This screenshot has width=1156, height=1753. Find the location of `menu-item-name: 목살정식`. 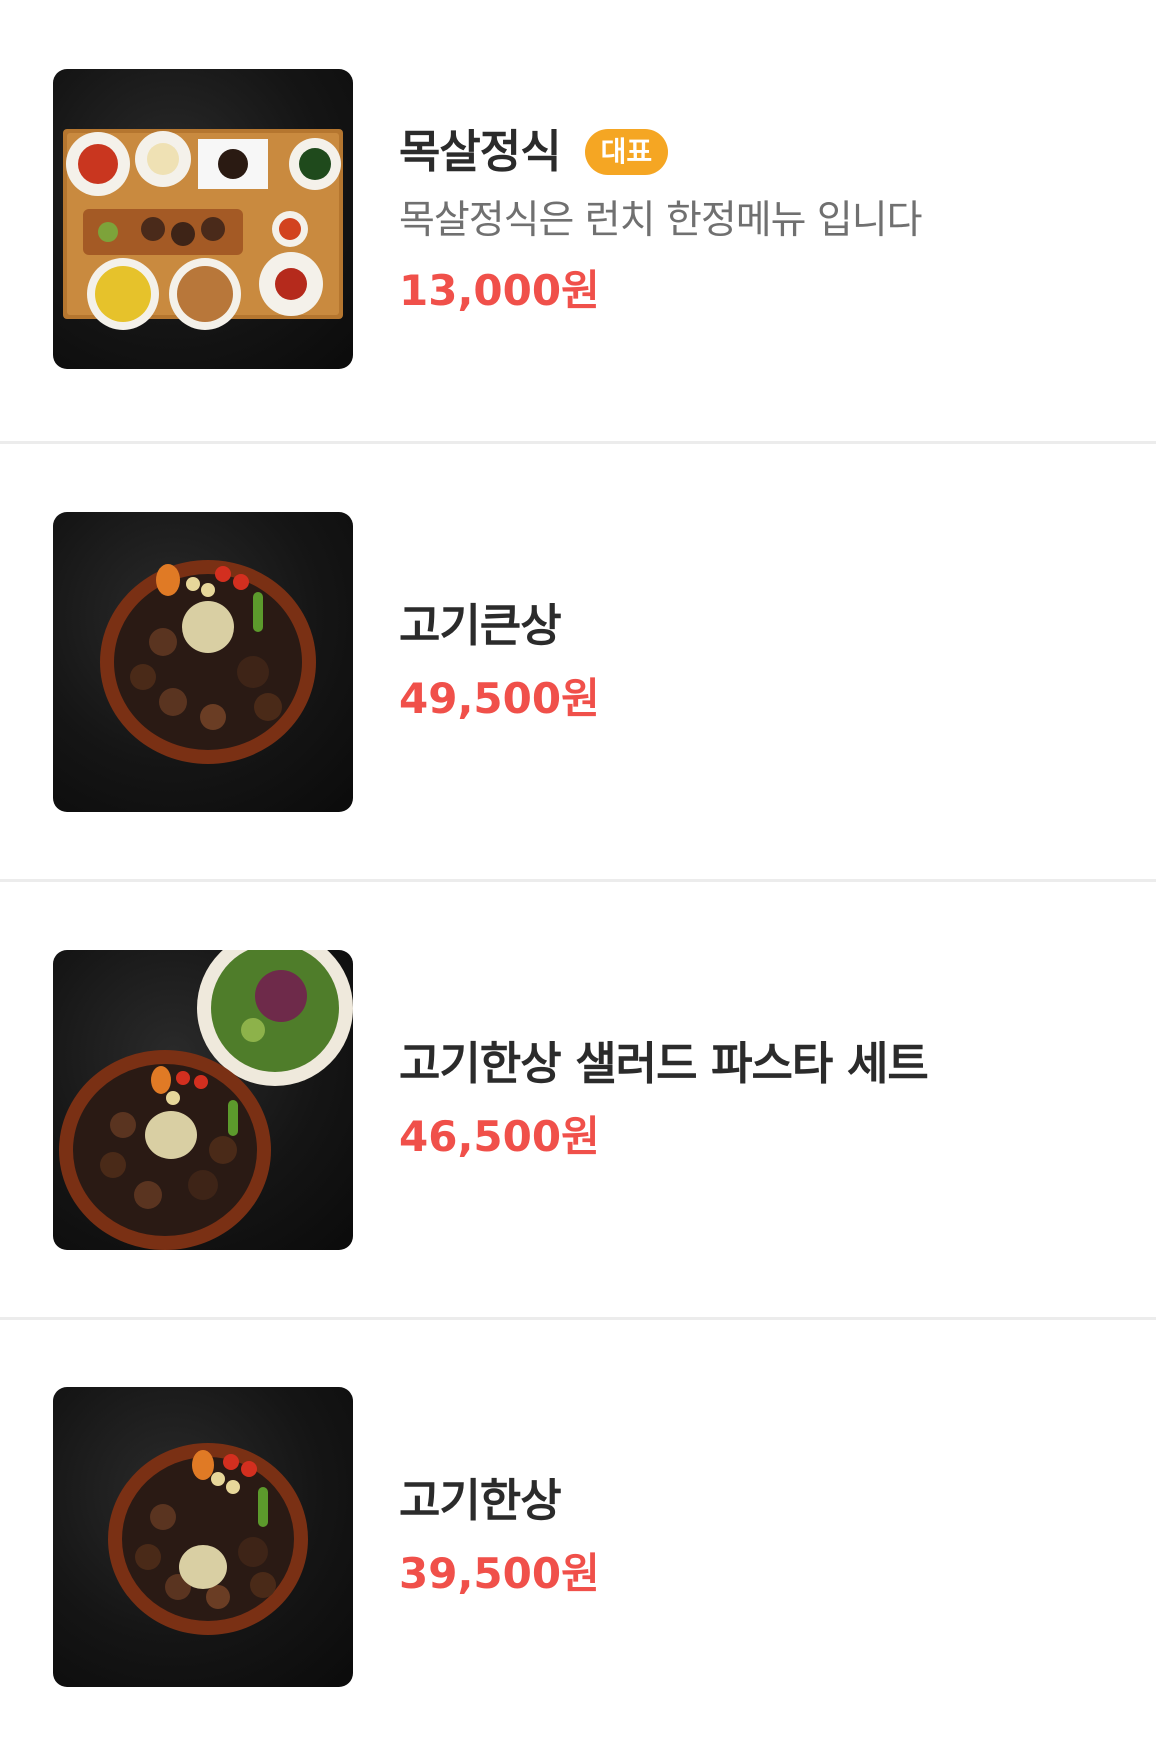

menu-item-name: 목살정식 is located at coordinates (480, 151).